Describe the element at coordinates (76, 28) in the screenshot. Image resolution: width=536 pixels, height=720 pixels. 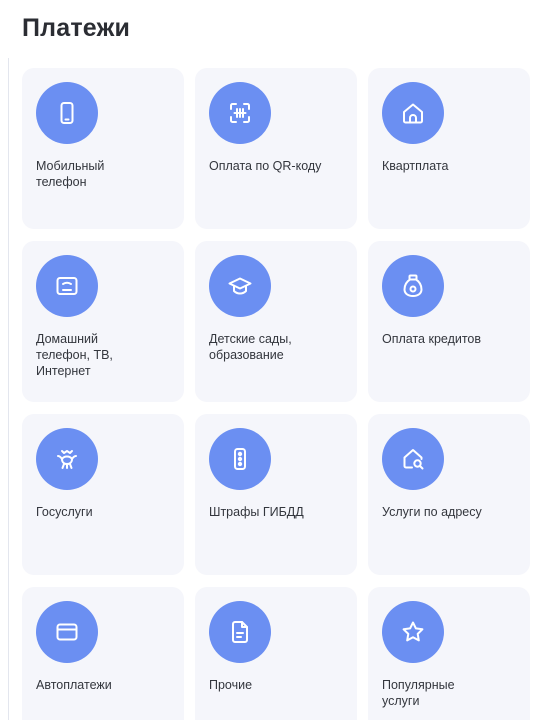
I see `page-title: Платежи` at that location.